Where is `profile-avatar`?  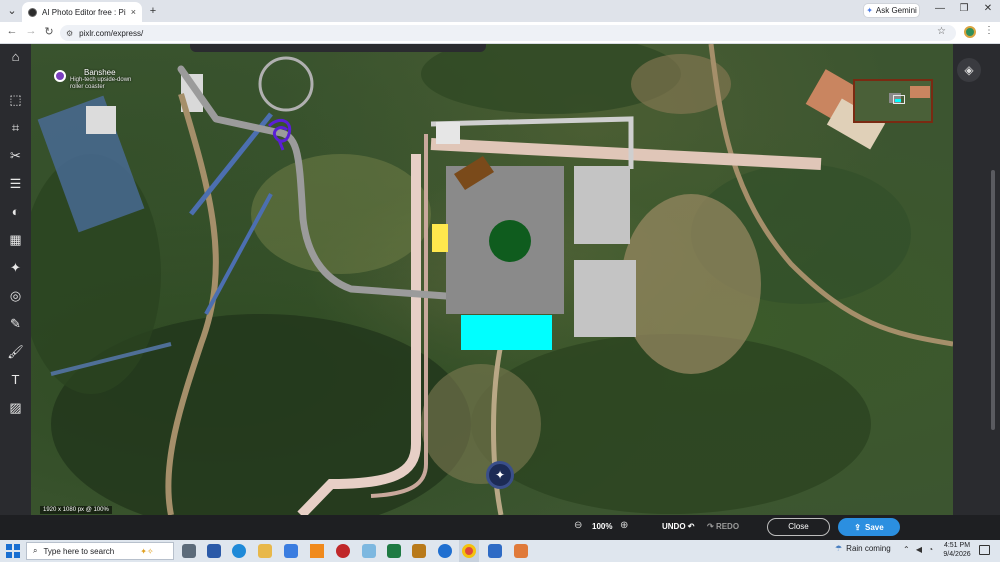
profile-avatar is located at coordinates (970, 32).